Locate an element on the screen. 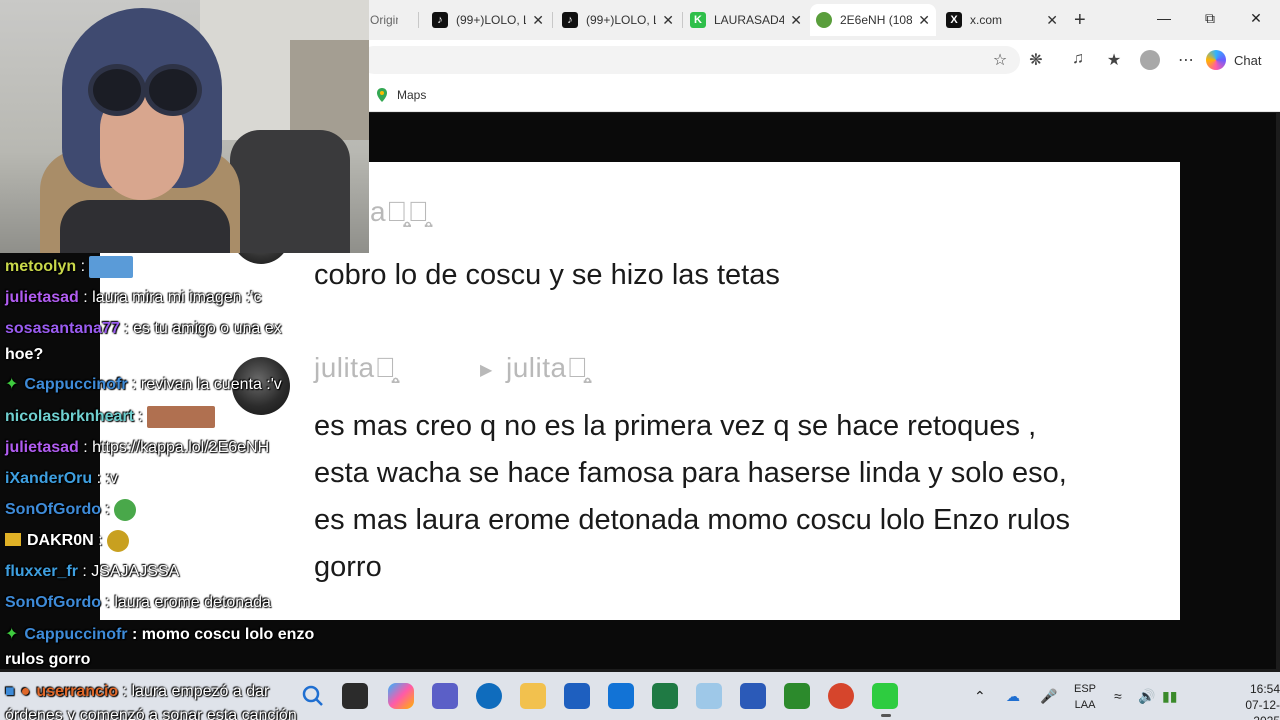 The width and height of the screenshot is (1280, 720). kick-app-icon is located at coordinates (885, 696).